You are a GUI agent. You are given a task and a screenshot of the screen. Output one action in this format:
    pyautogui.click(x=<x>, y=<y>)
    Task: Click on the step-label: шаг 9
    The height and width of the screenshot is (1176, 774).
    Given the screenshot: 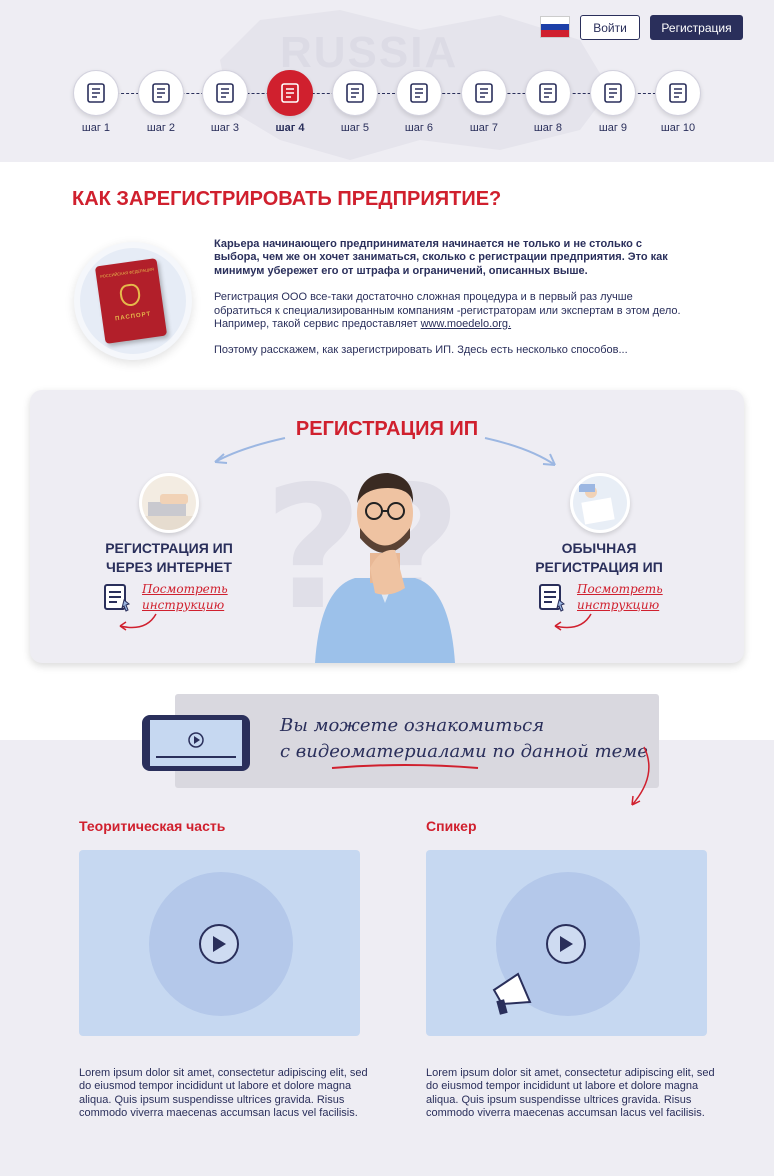 What is the action you would take?
    pyautogui.click(x=613, y=128)
    